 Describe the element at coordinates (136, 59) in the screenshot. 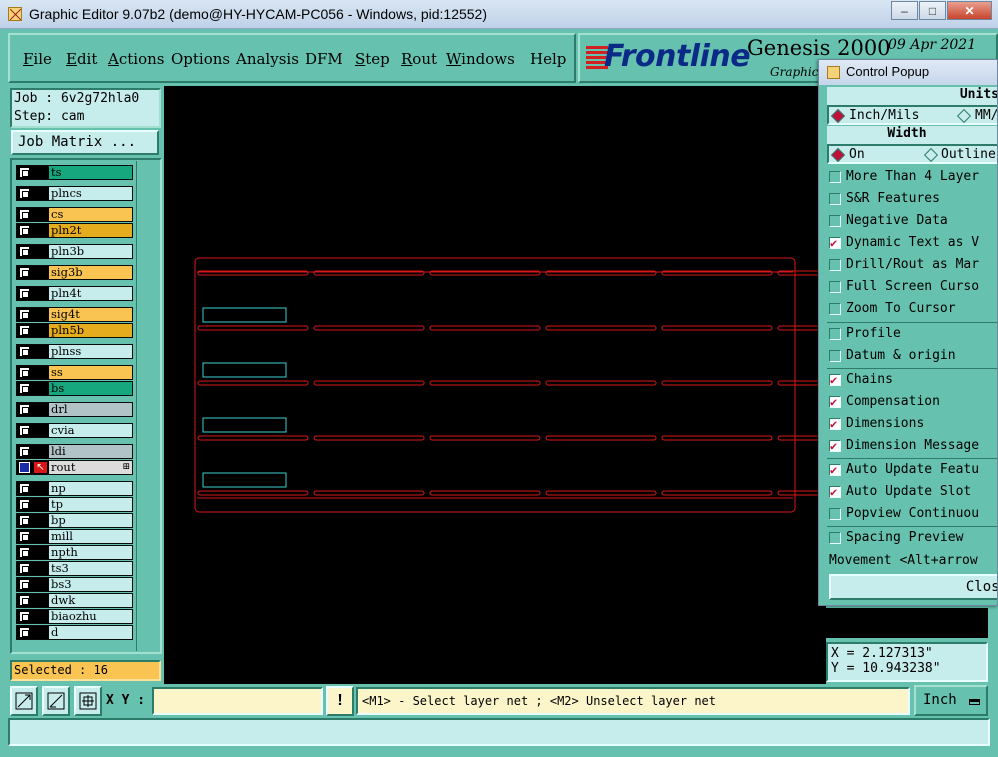

I see `menu-actions: Actions` at that location.